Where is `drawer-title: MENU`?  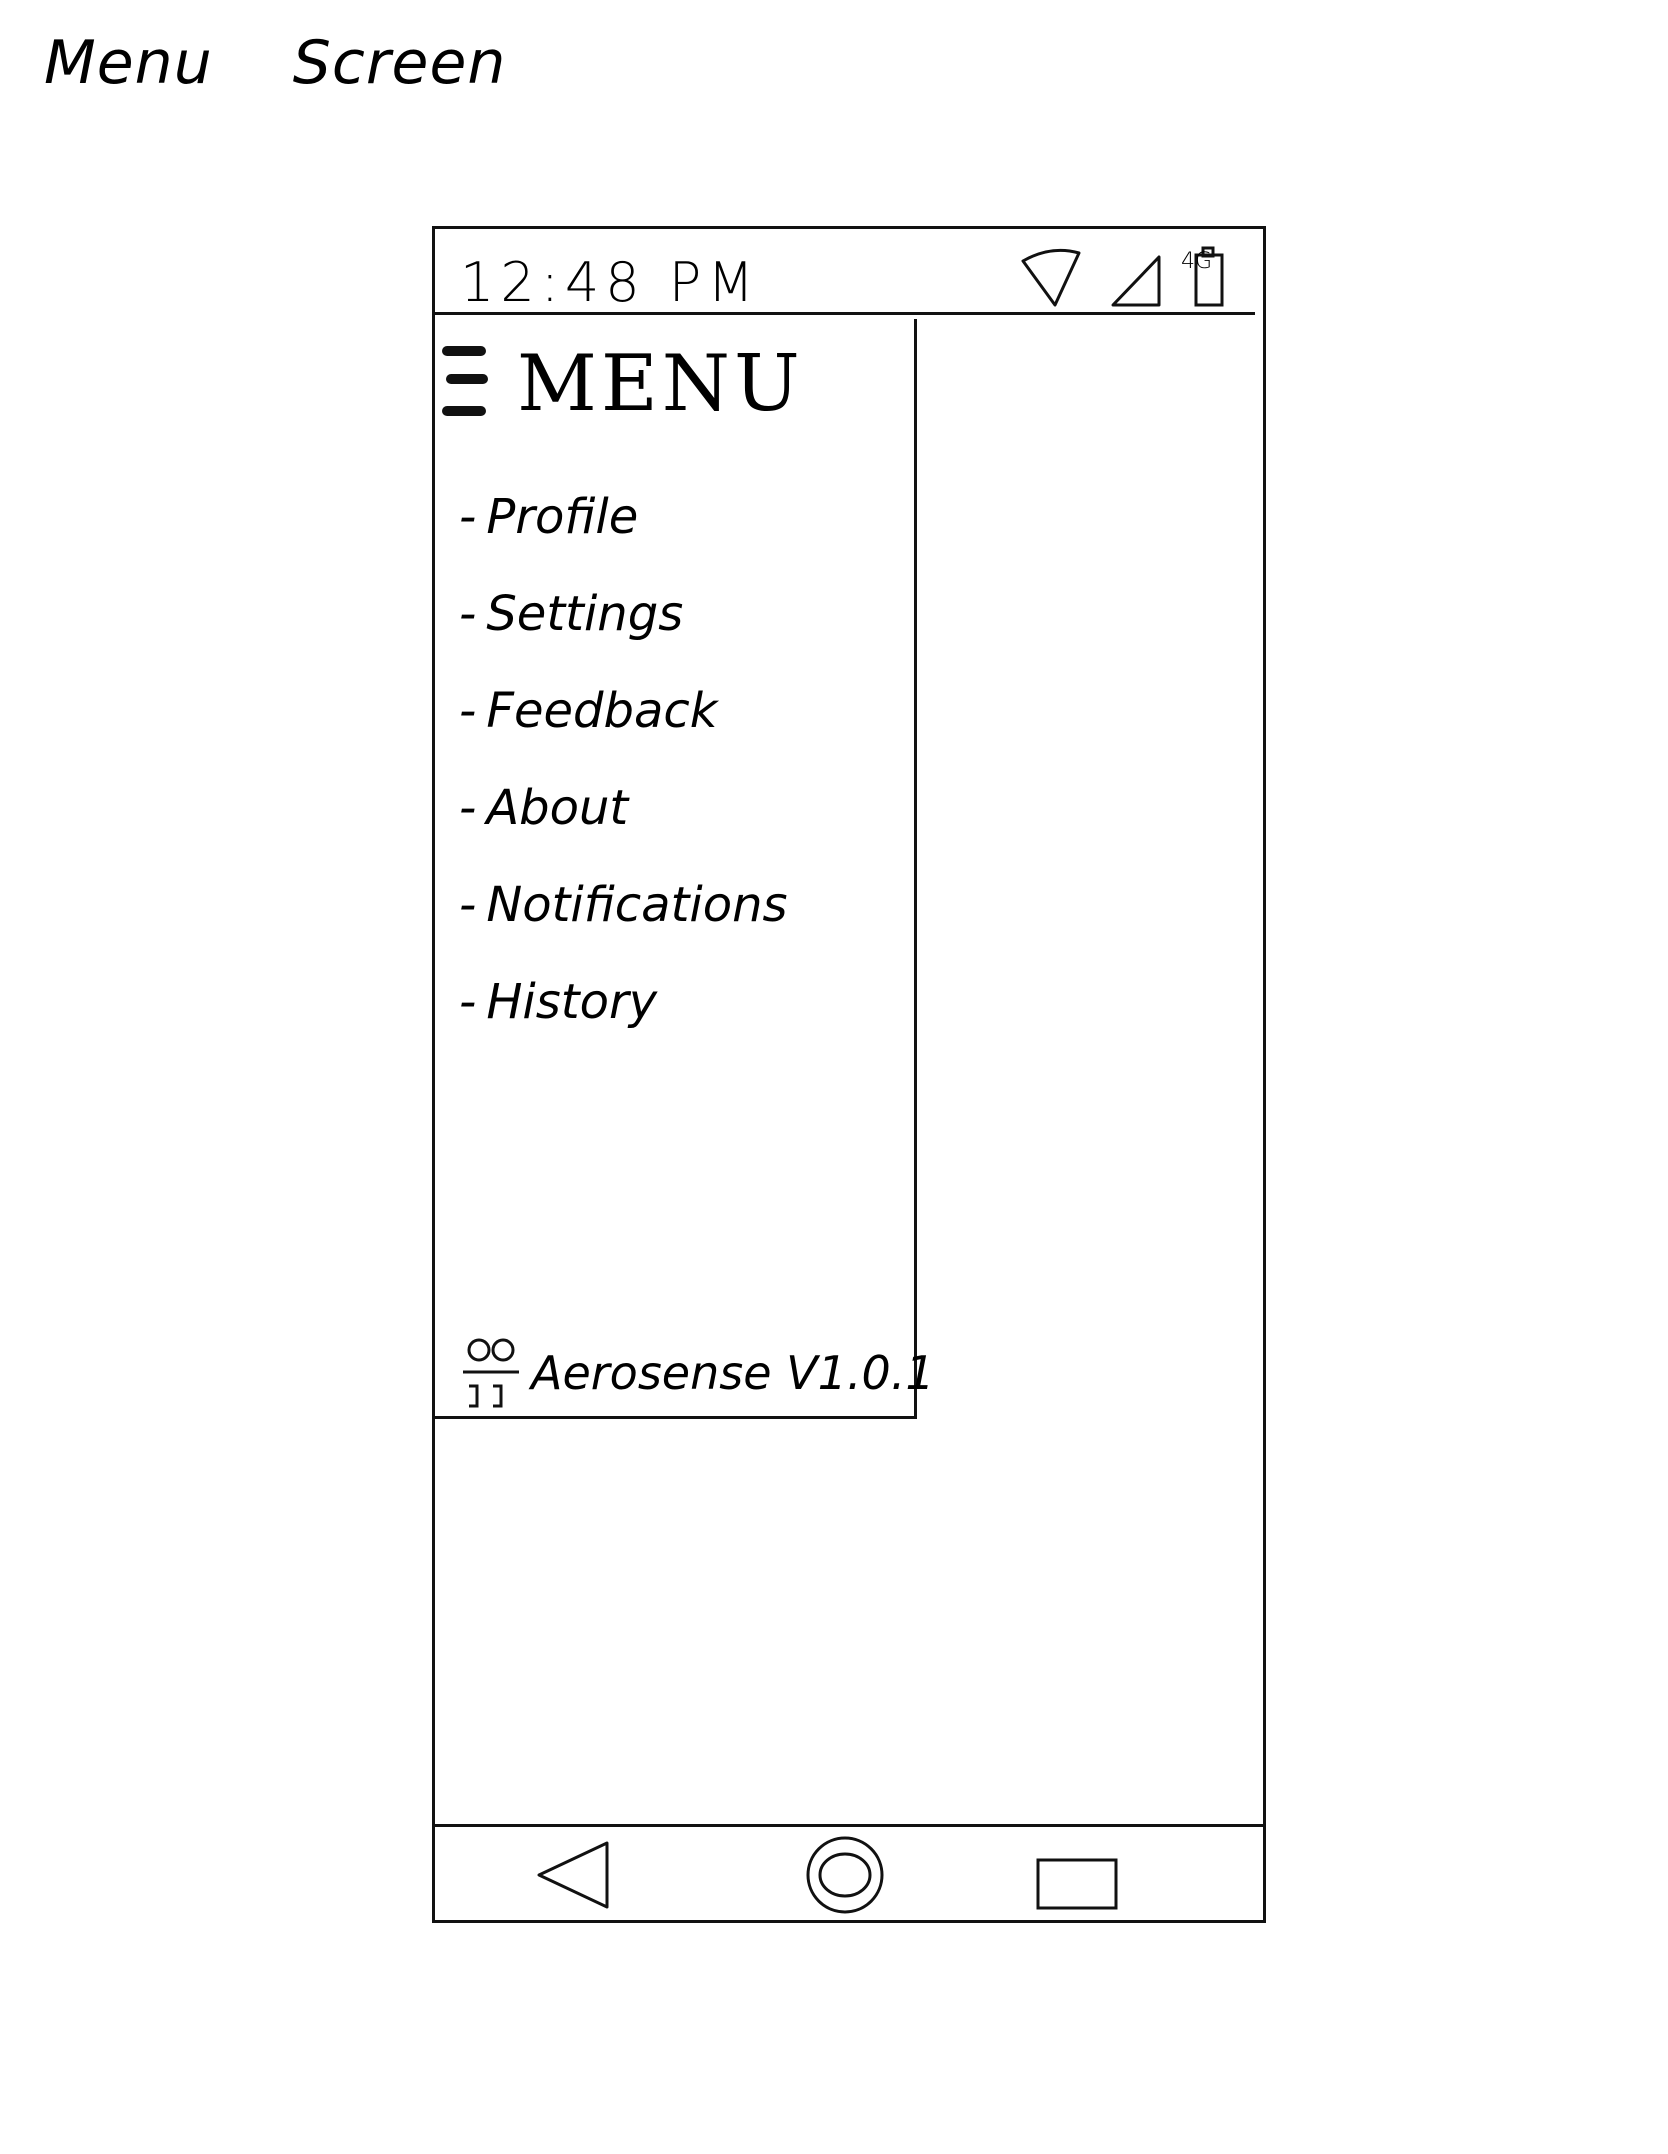 drawer-title: MENU is located at coordinates (660, 384).